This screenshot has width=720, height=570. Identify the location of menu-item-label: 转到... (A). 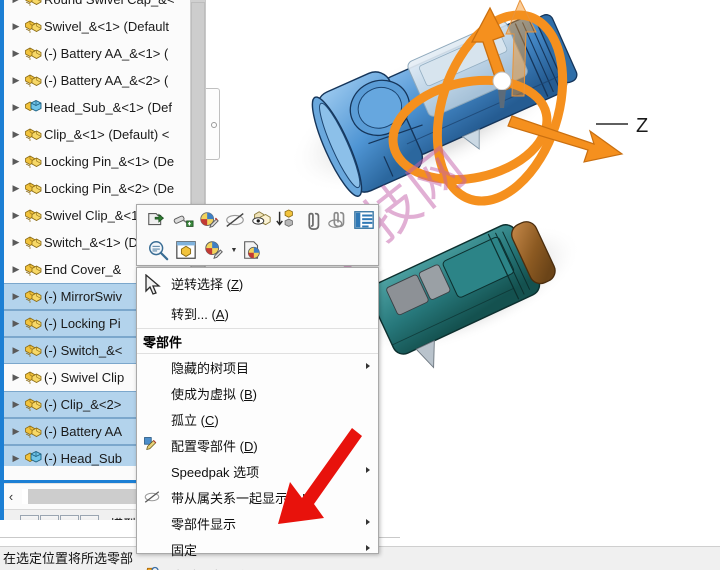
(200, 314).